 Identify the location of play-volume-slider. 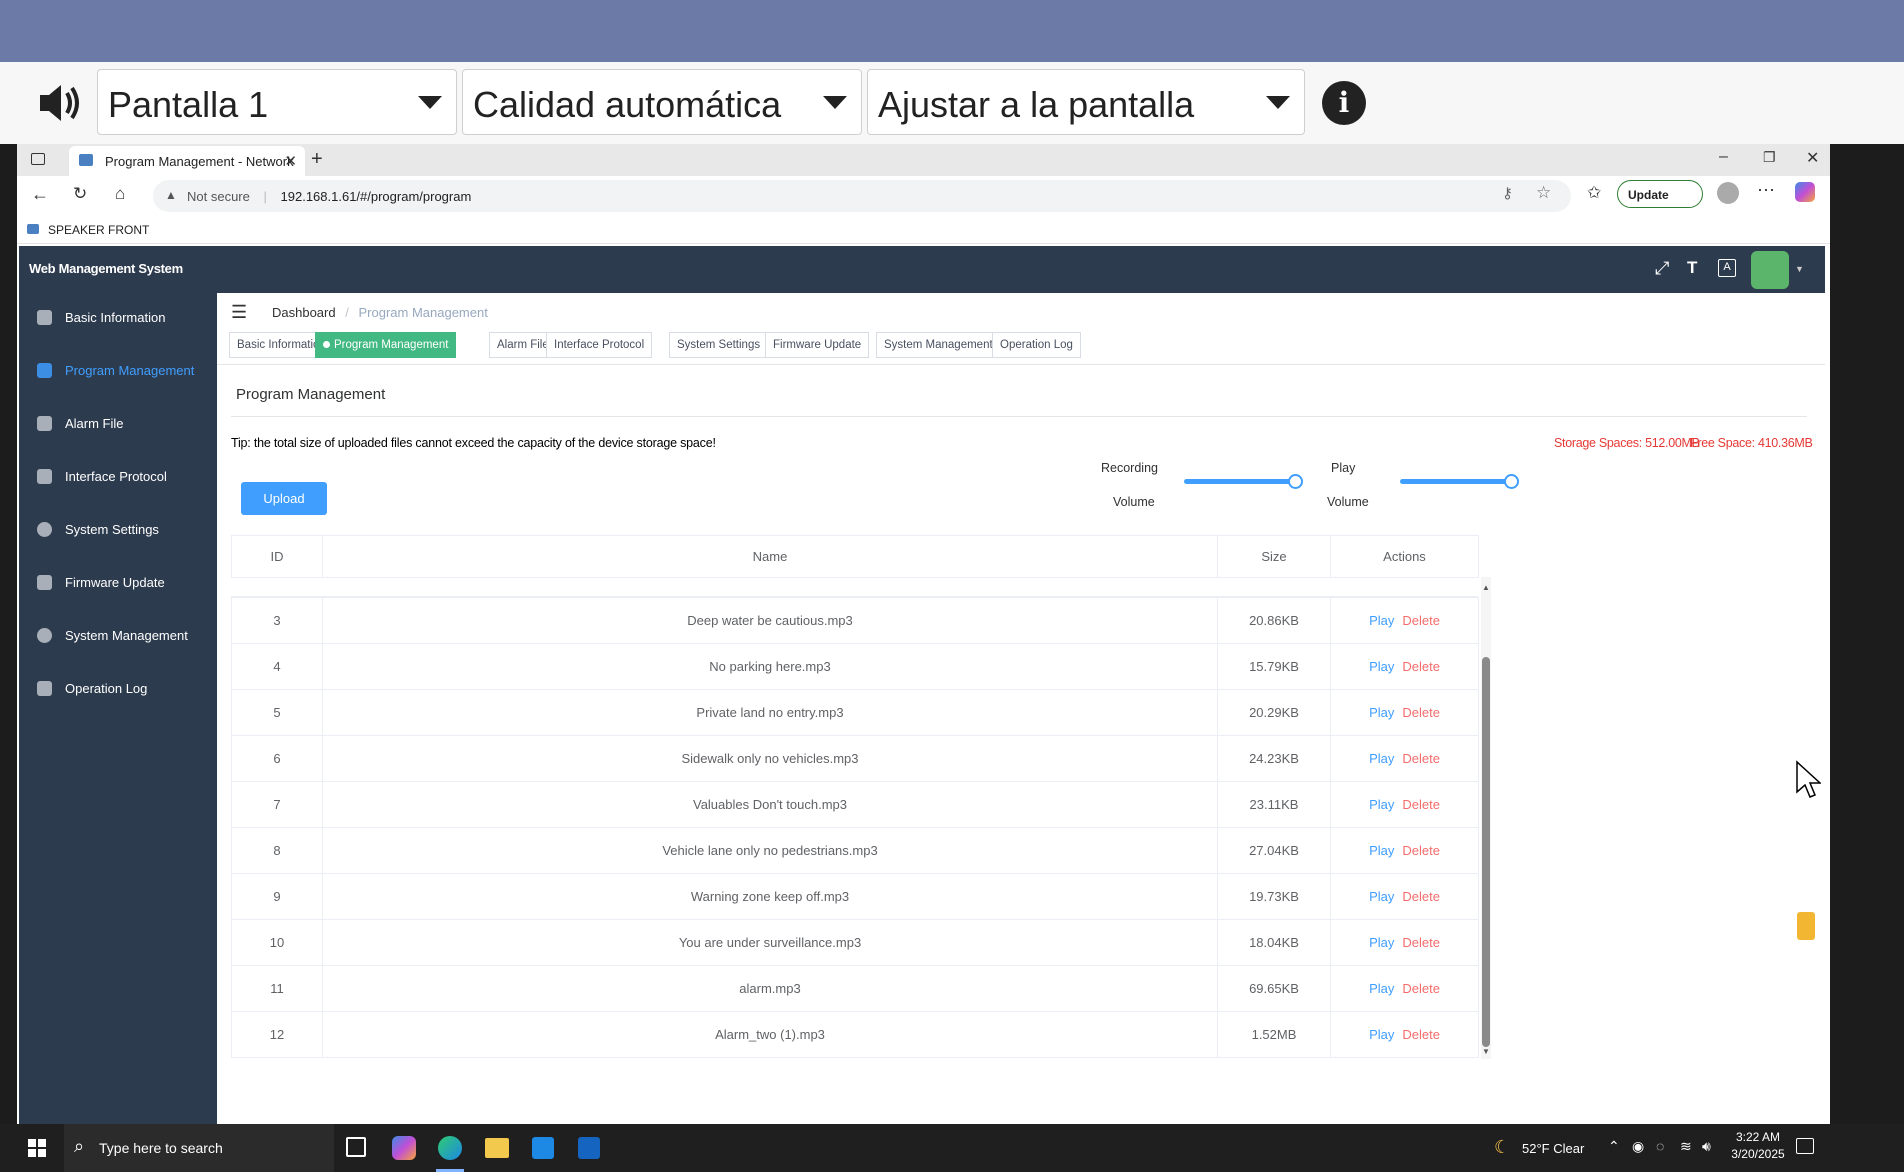
(1456, 481).